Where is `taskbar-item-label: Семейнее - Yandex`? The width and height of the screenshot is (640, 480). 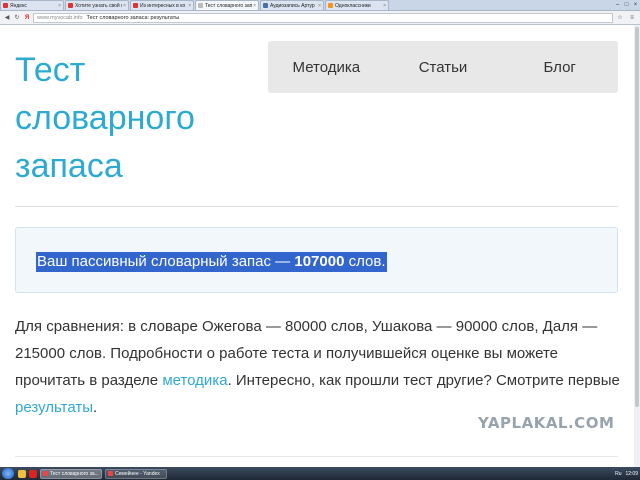 taskbar-item-label: Семейнее - Yandex is located at coordinates (137, 473).